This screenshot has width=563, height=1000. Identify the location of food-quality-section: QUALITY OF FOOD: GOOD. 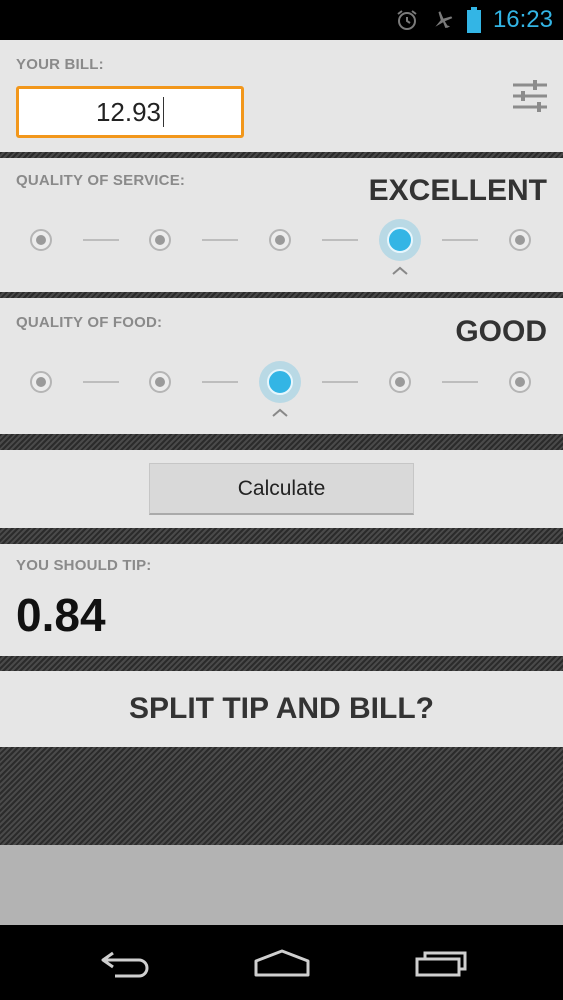
(281, 366).